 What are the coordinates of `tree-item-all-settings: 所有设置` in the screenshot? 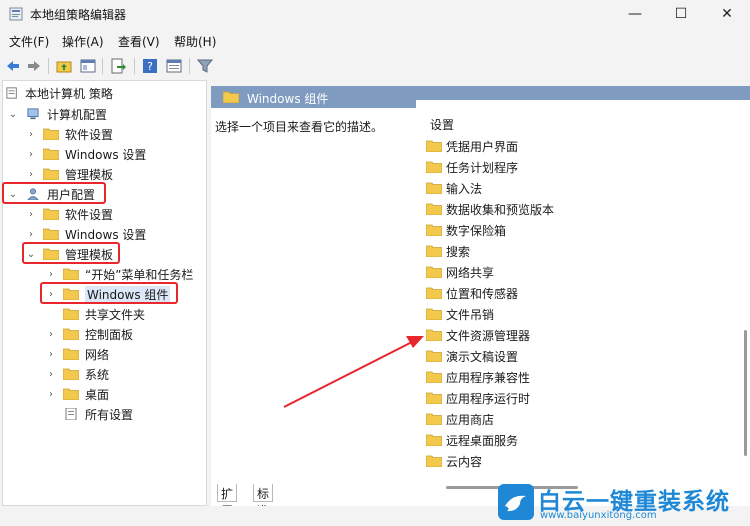 It's located at (89, 414).